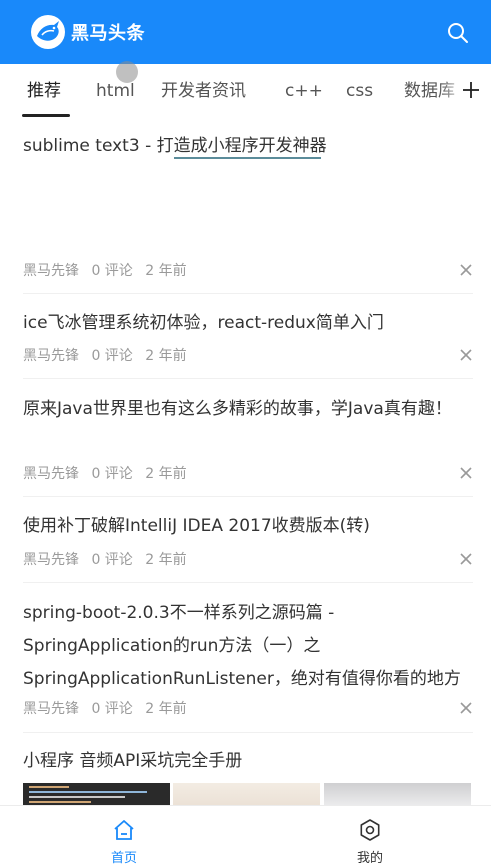  I want to click on article-title: 小程序 音频API采坑完全手册, so click(133, 761).